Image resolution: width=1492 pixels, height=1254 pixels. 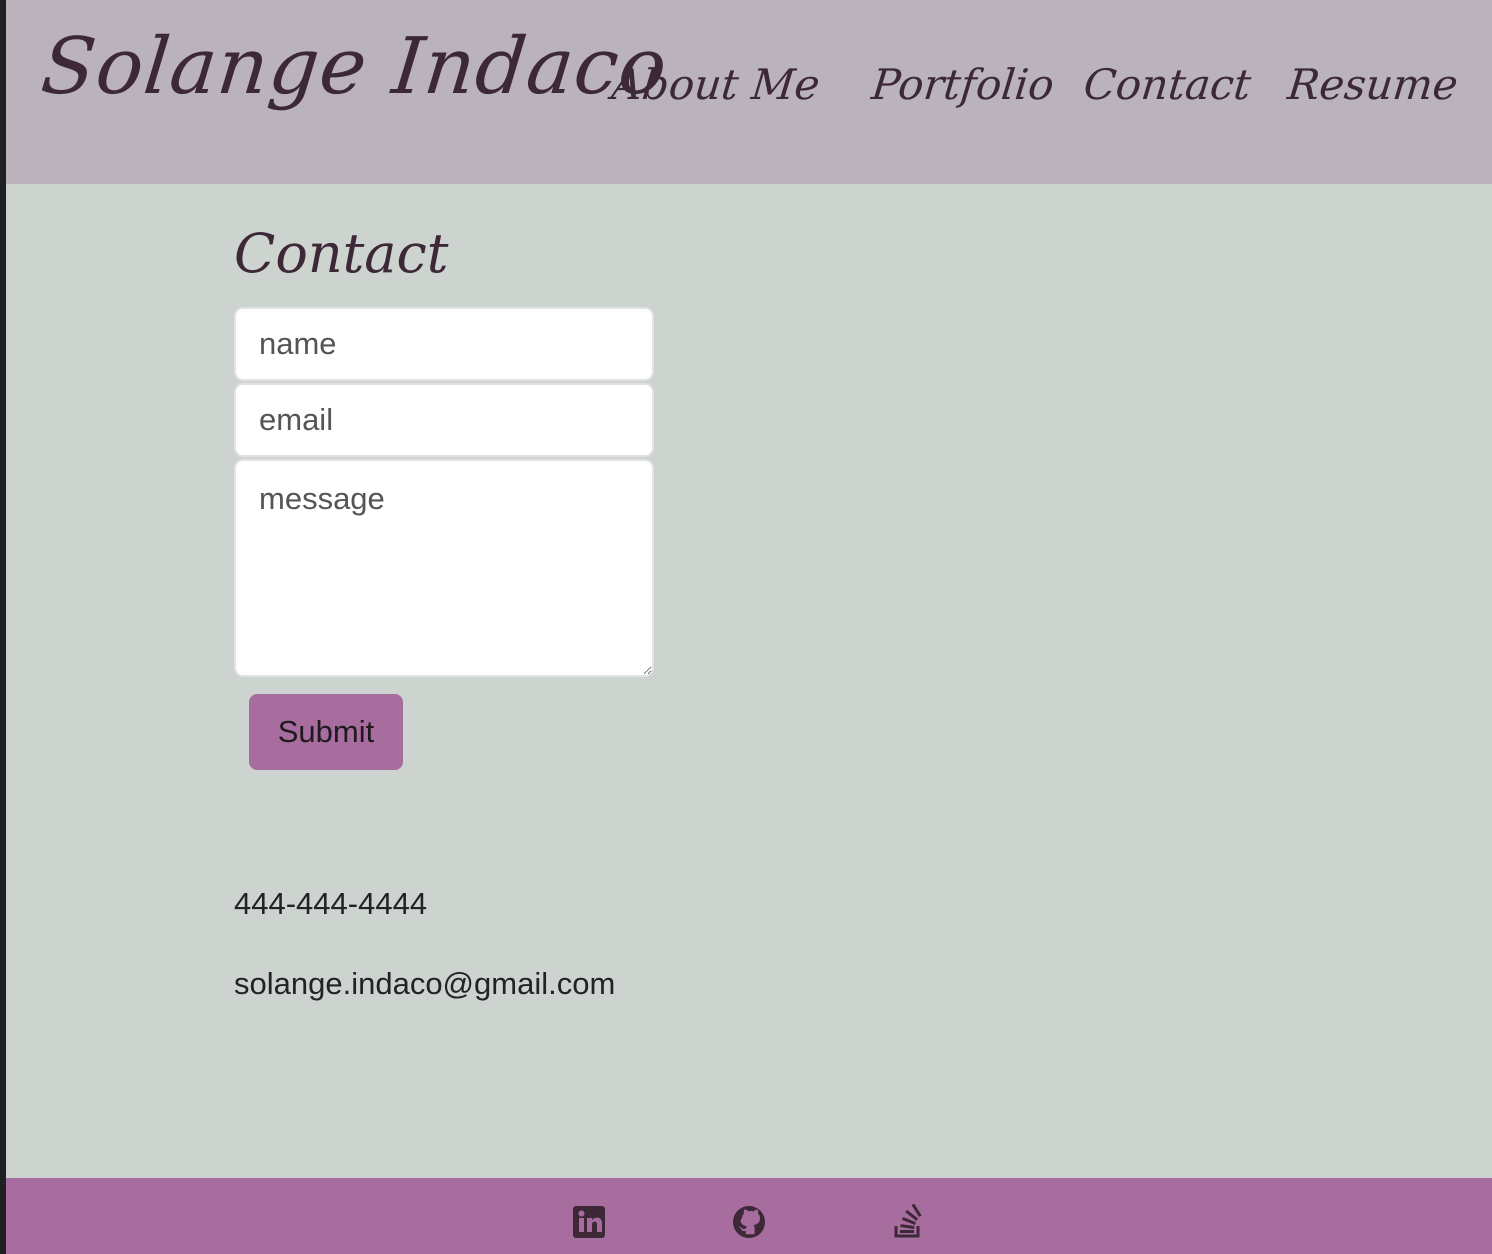 I want to click on stack-overflow-icon, so click(x=908, y=1222).